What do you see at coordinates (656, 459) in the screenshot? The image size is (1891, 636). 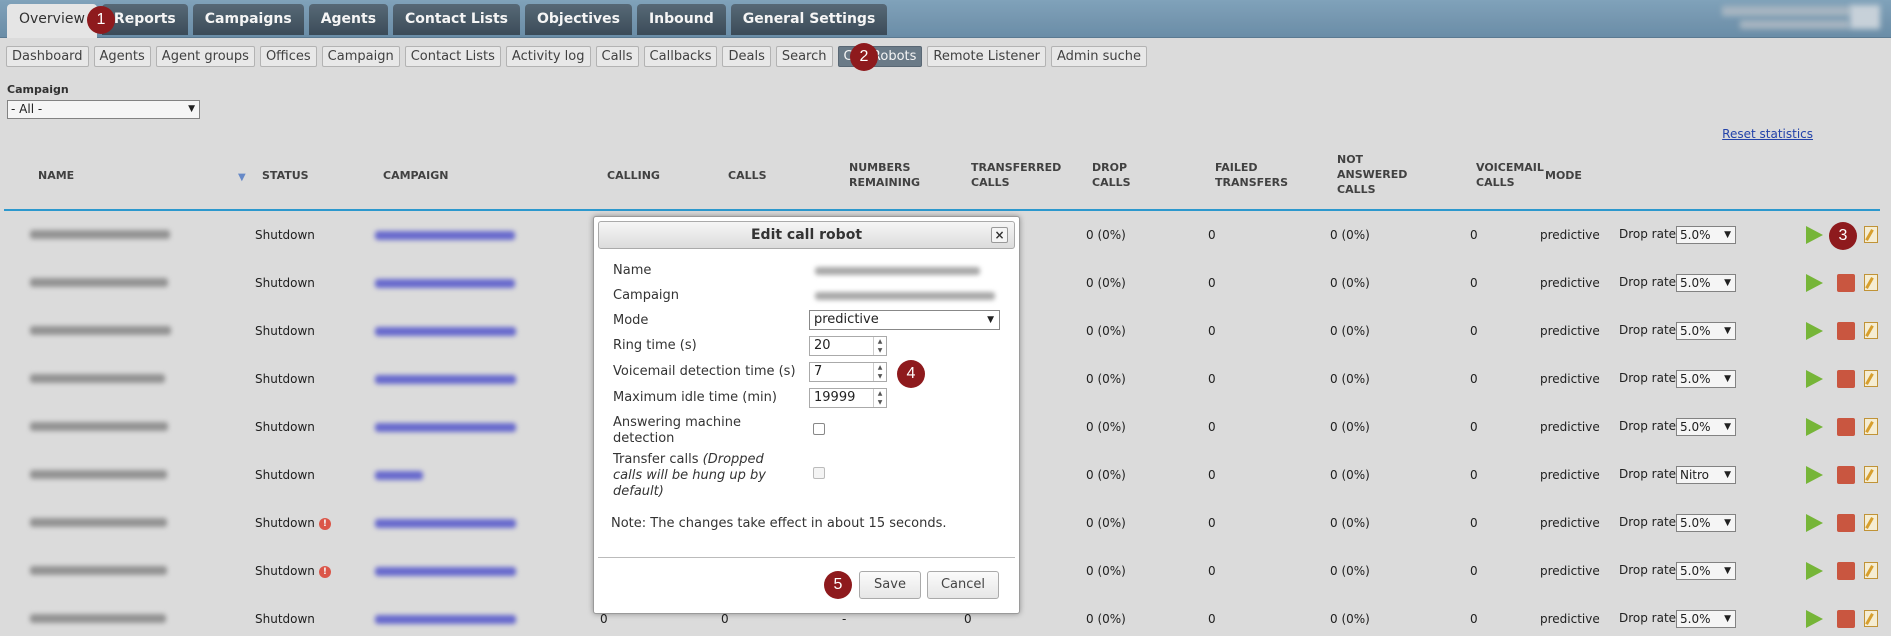 I see `transfer-calls-text: Transfer calls` at bounding box center [656, 459].